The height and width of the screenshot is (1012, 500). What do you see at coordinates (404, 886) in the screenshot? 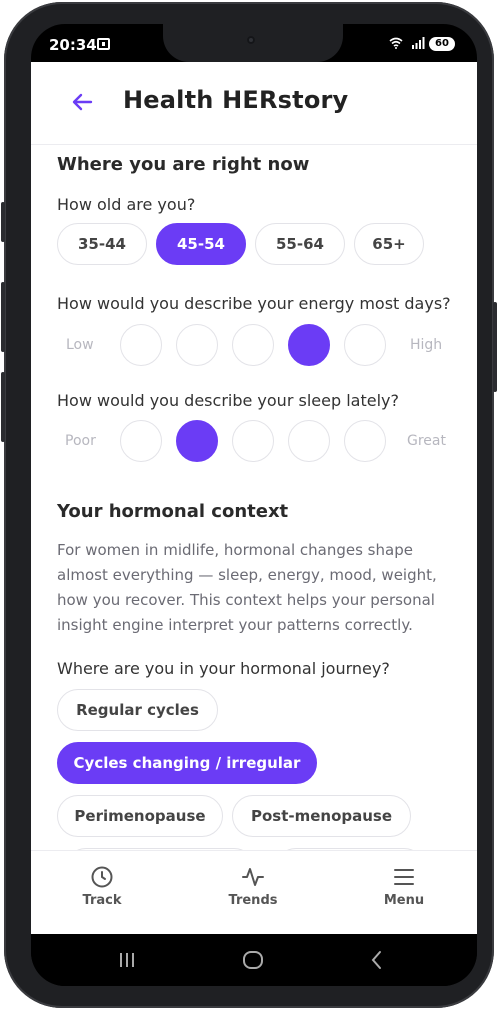
I see `nav-menu: Menu` at bounding box center [404, 886].